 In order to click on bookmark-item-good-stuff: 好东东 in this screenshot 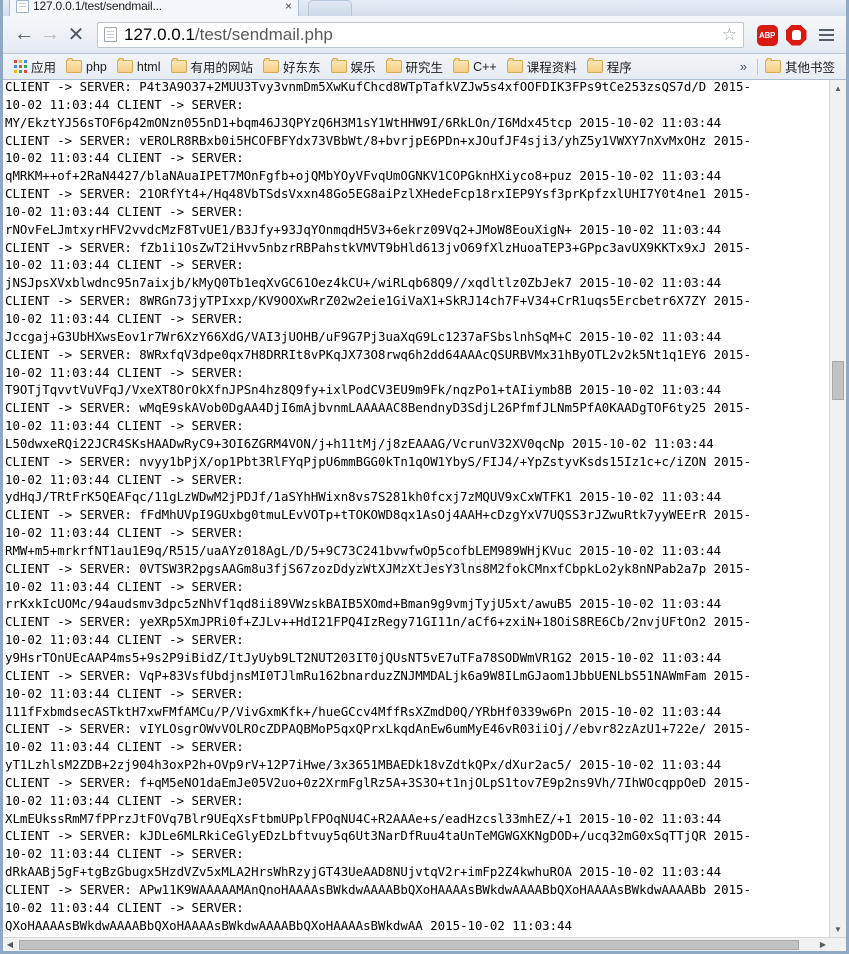, I will do `click(292, 66)`.